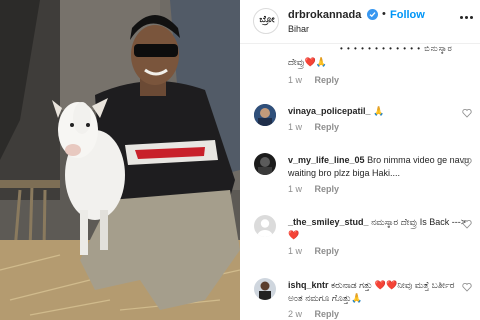  Describe the element at coordinates (307, 62) in the screenshot. I see `comment-partial-text: ದೇವ್ರು❤️🙏` at that location.